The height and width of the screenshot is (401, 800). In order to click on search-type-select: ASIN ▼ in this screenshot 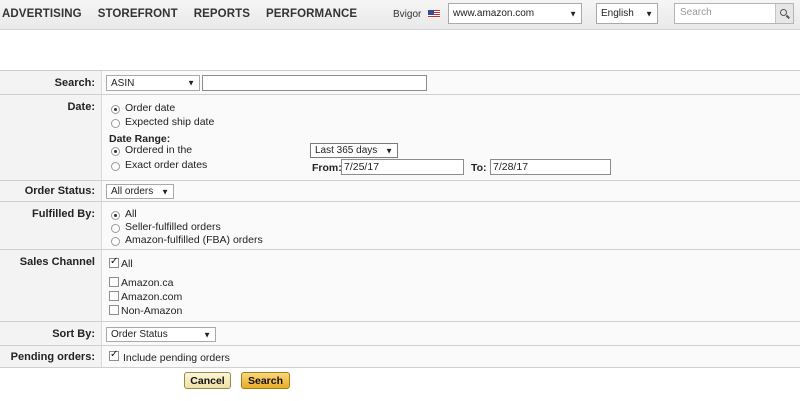, I will do `click(153, 83)`.